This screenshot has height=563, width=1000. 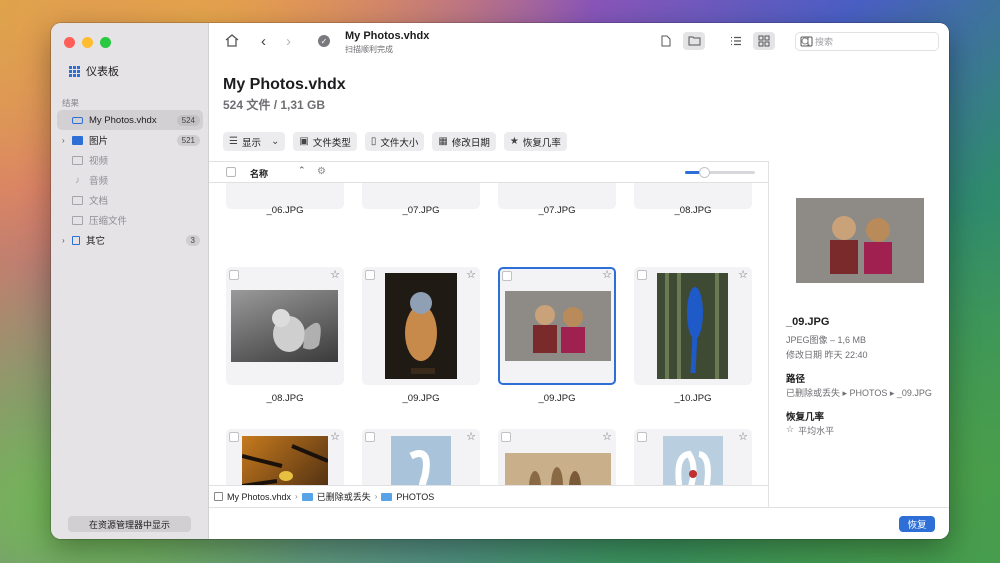 What do you see at coordinates (231, 172) in the screenshot?
I see `select-all-checkbox` at bounding box center [231, 172].